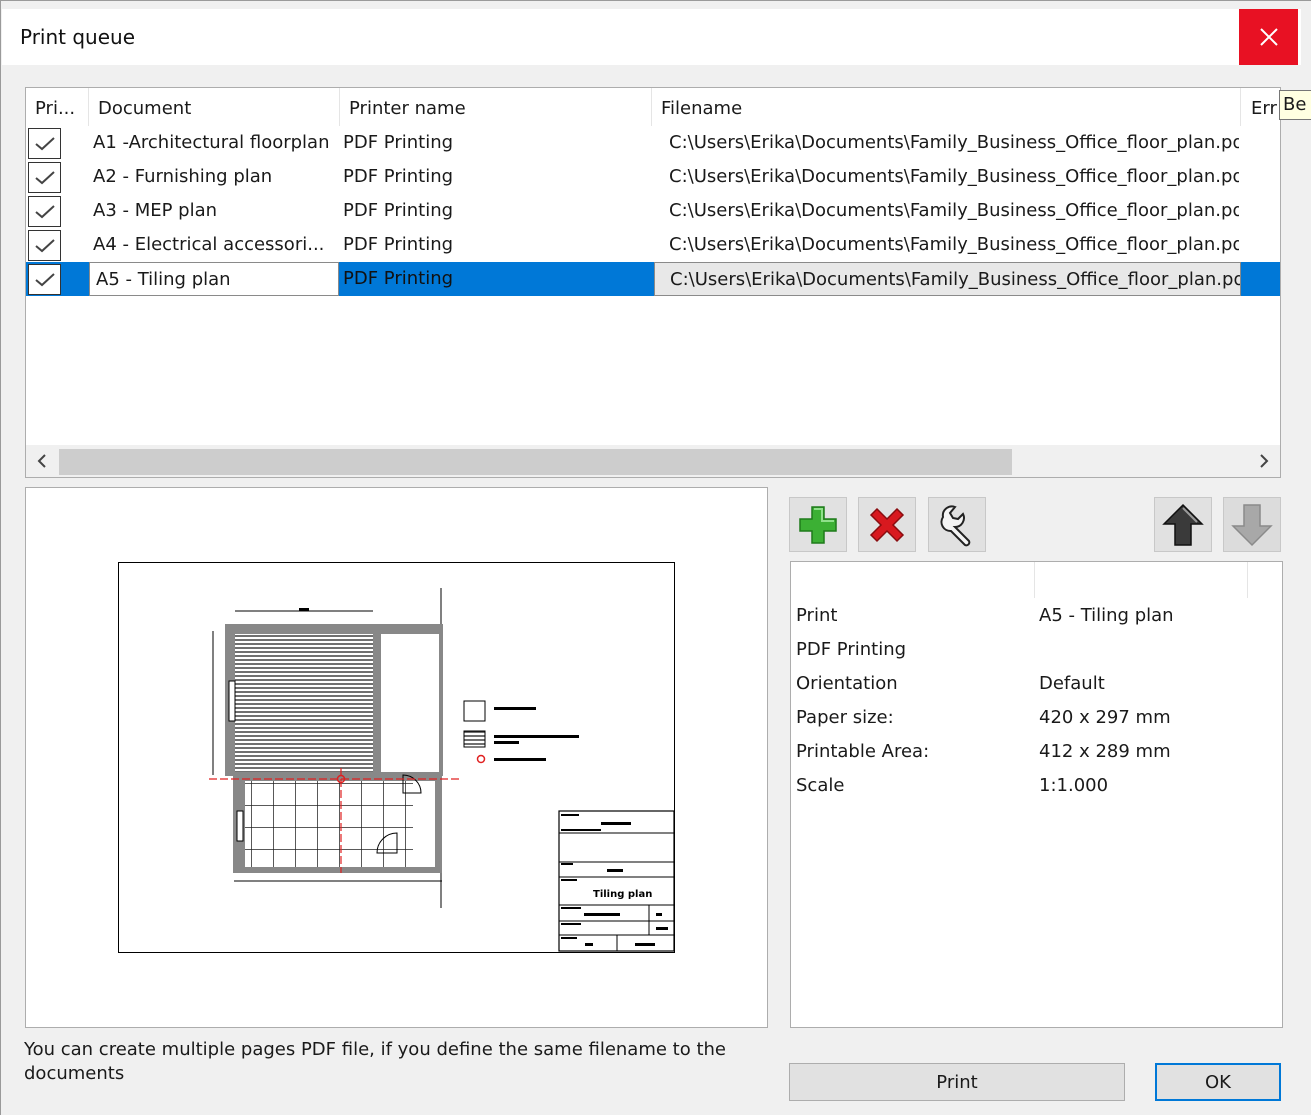 The height and width of the screenshot is (1115, 1311). I want to click on scroll-left-button, so click(42, 461).